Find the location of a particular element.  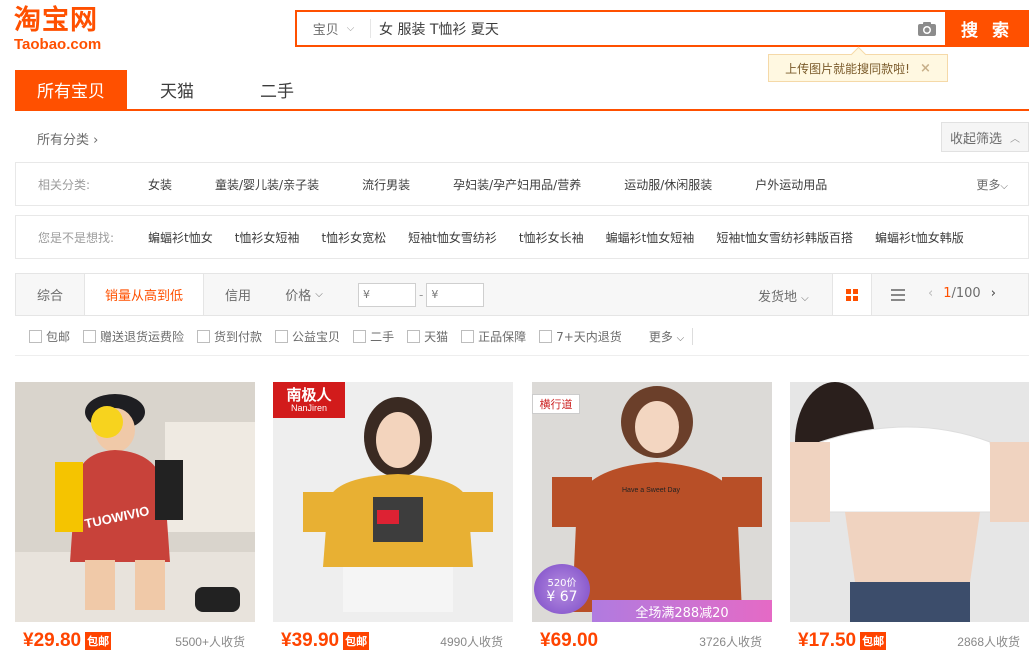

all-categories-row: 所有分类 › 收起筛选 ︿ is located at coordinates (522, 138).